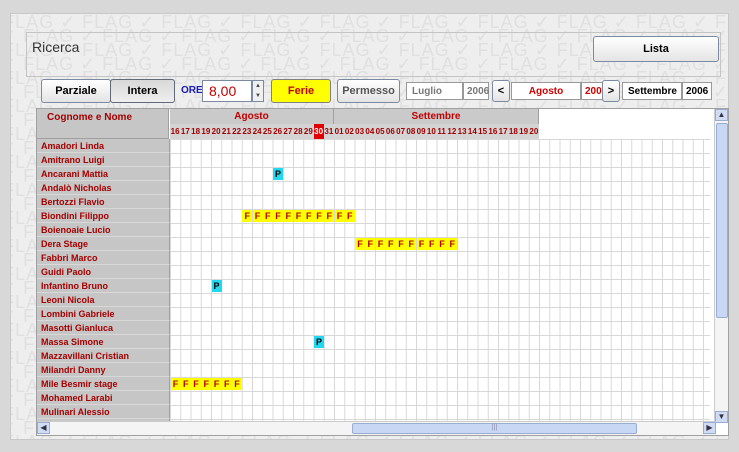  What do you see at coordinates (257, 131) in the screenshot?
I see `day-header-cell: 24` at bounding box center [257, 131].